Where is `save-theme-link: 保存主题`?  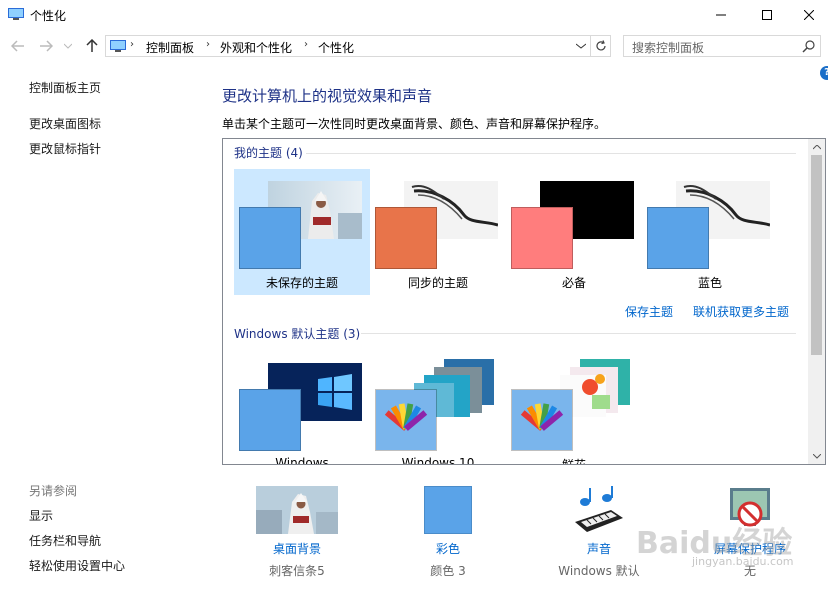 save-theme-link: 保存主题 is located at coordinates (649, 311).